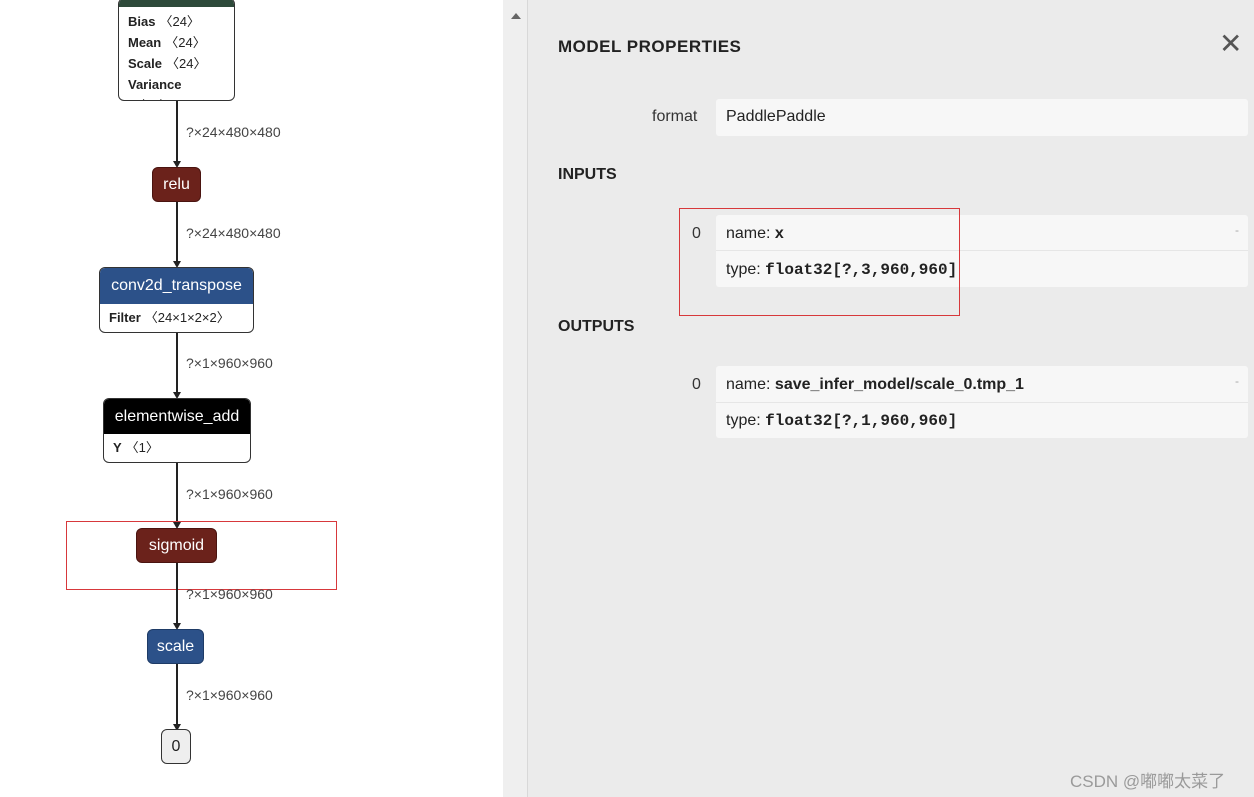  What do you see at coordinates (175, 646) in the screenshot?
I see `scale-node: scale` at bounding box center [175, 646].